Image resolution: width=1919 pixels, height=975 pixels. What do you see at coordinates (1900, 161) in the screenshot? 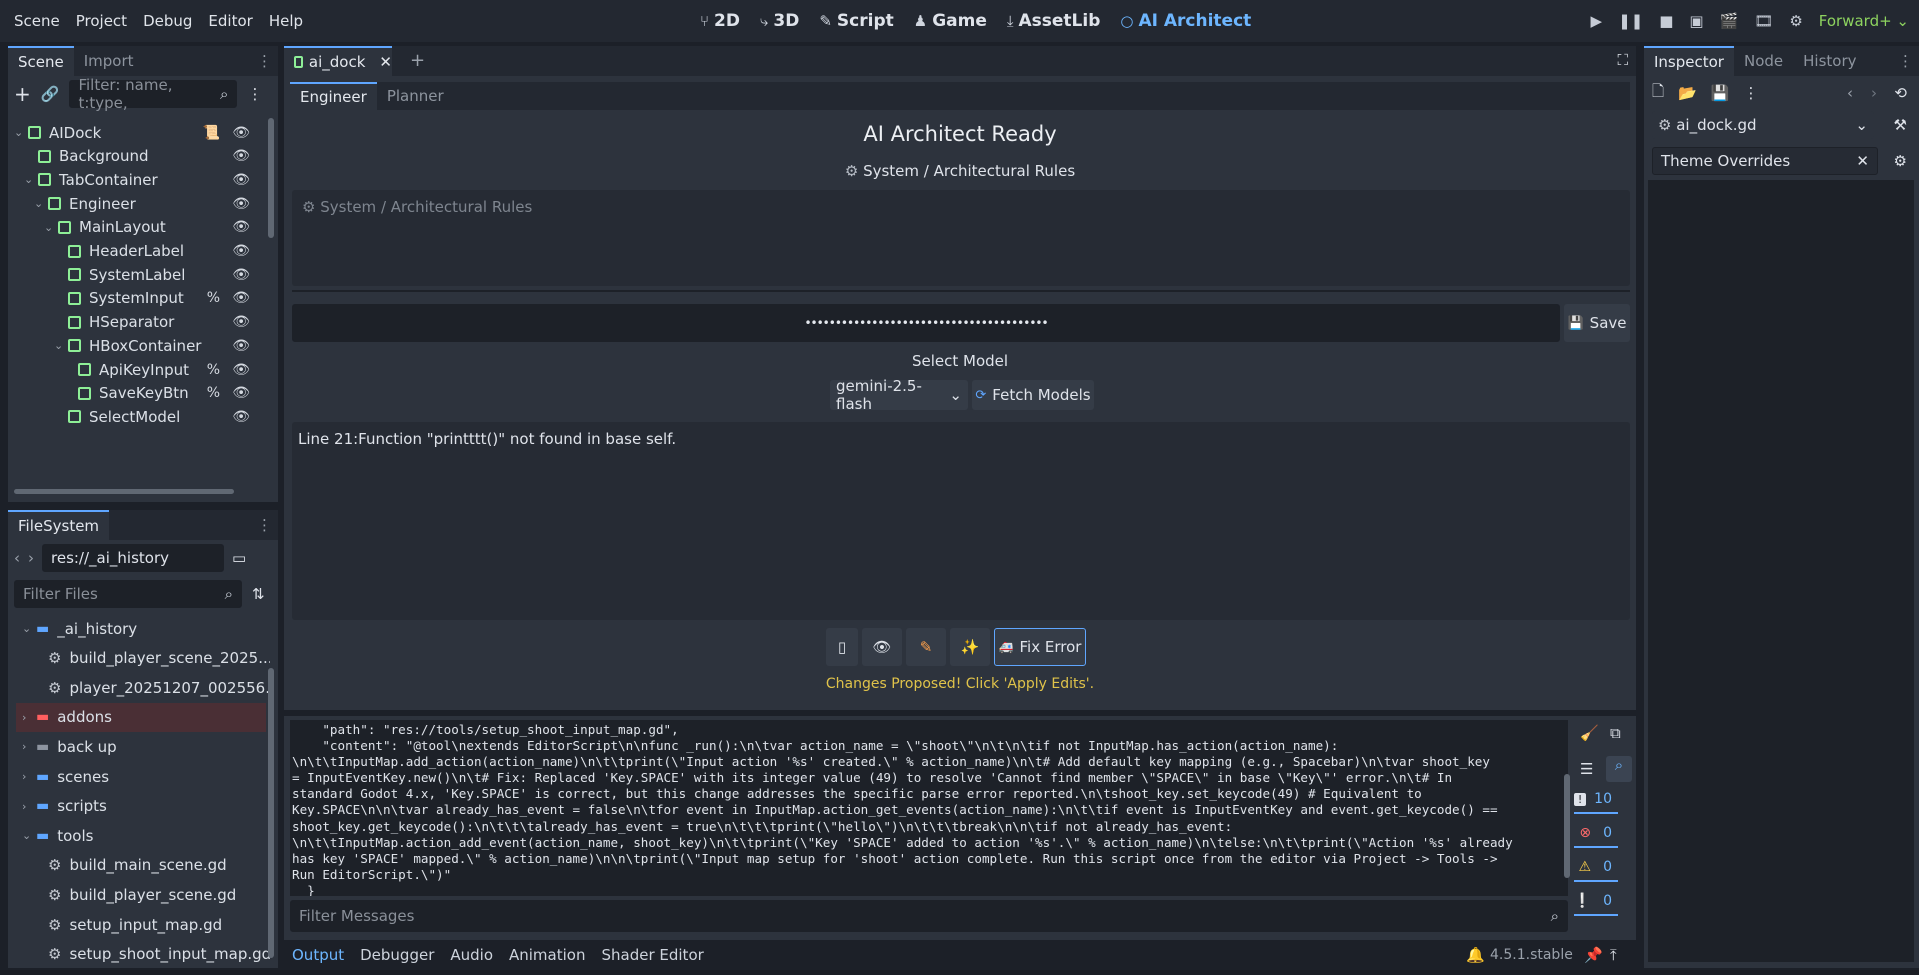
I see `property-settings-icon: ⚙` at bounding box center [1900, 161].